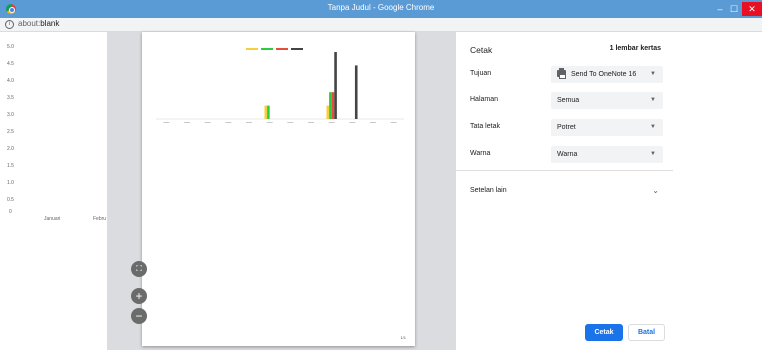  Describe the element at coordinates (481, 50) in the screenshot. I see `dialog-title: Cetak` at that location.